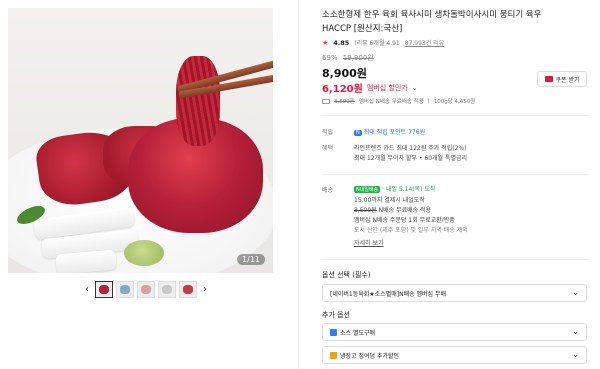 The height and width of the screenshot is (369, 600). Describe the element at coordinates (341, 42) in the screenshot. I see `rating-score: 4.85` at that location.